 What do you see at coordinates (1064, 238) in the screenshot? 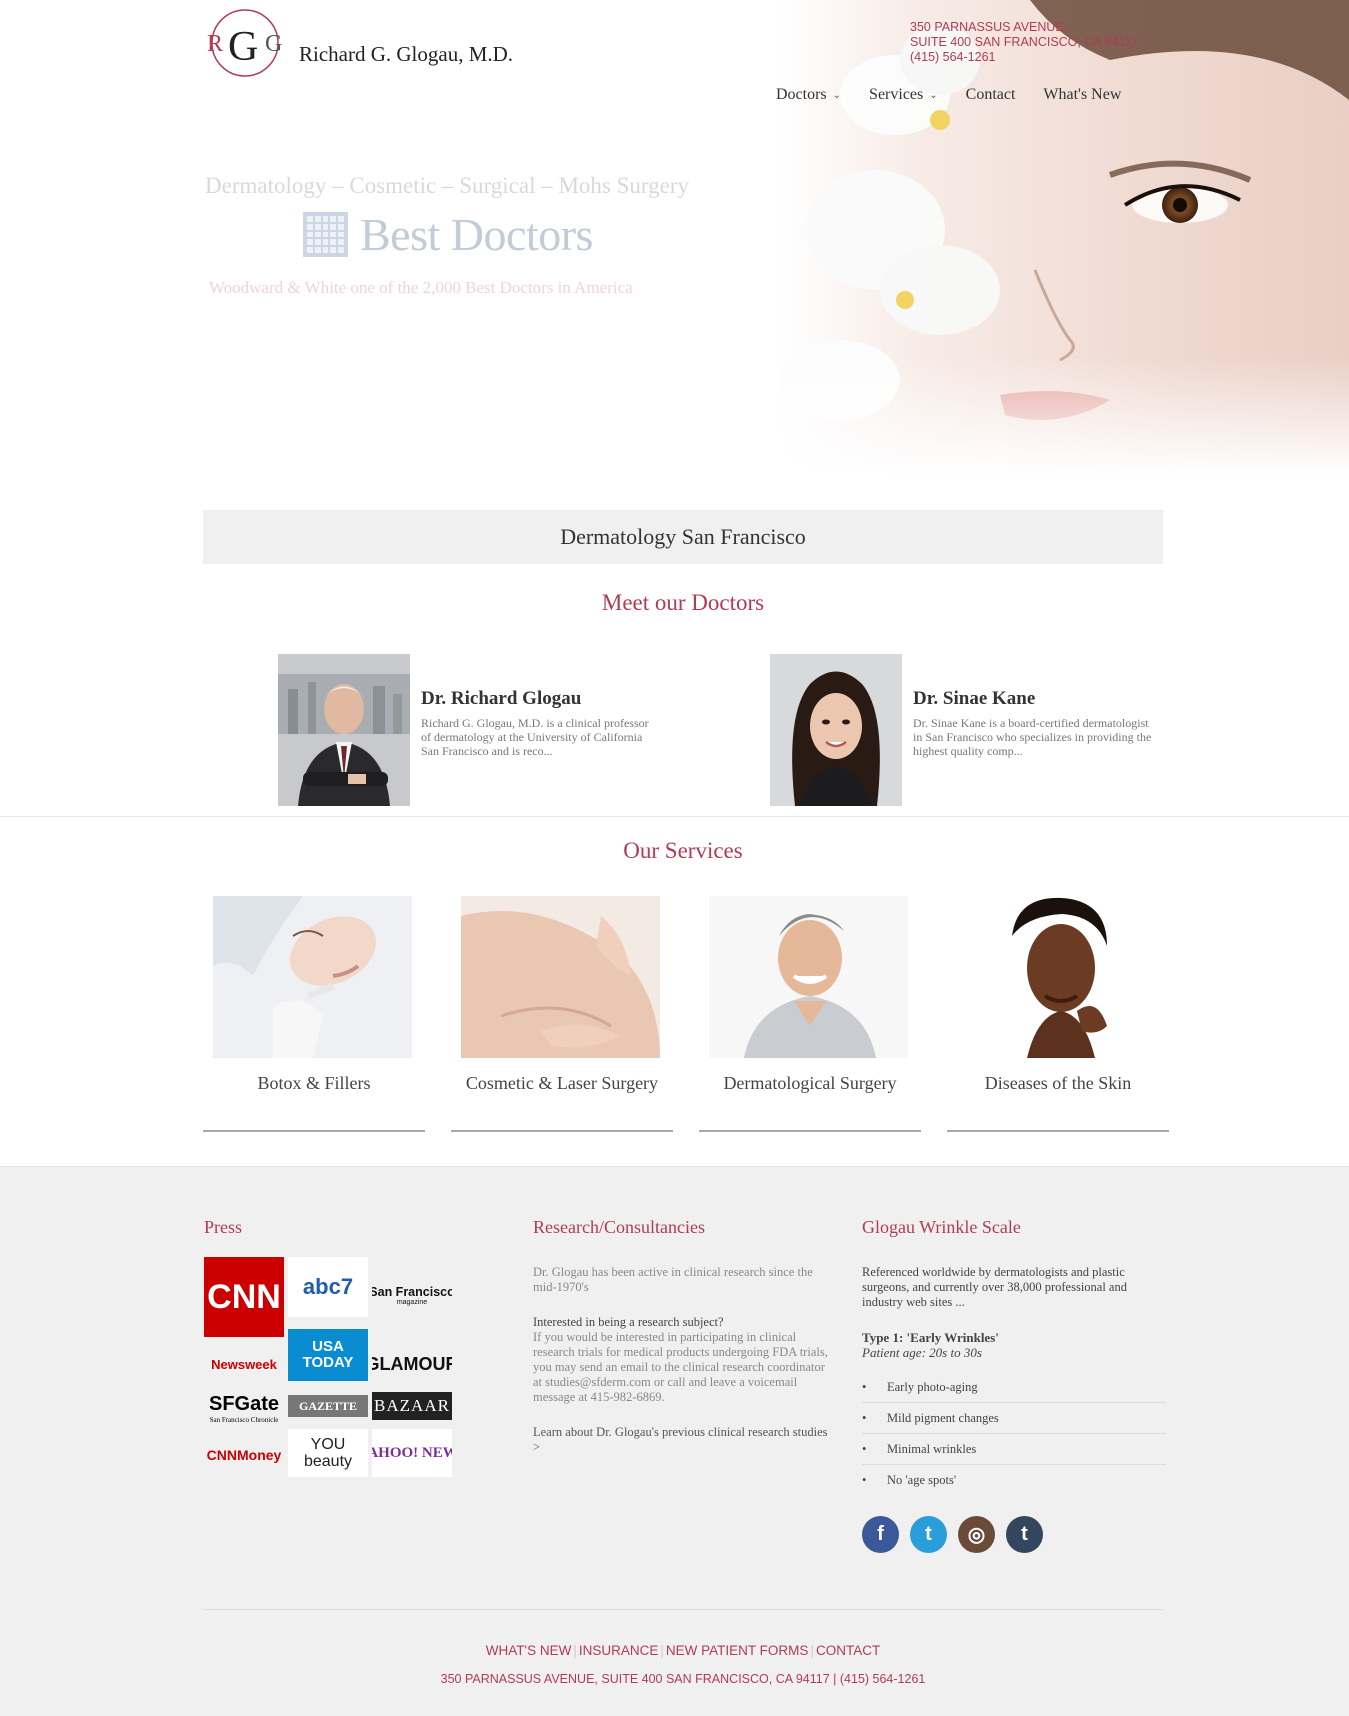
I see `hero-face-image` at bounding box center [1064, 238].